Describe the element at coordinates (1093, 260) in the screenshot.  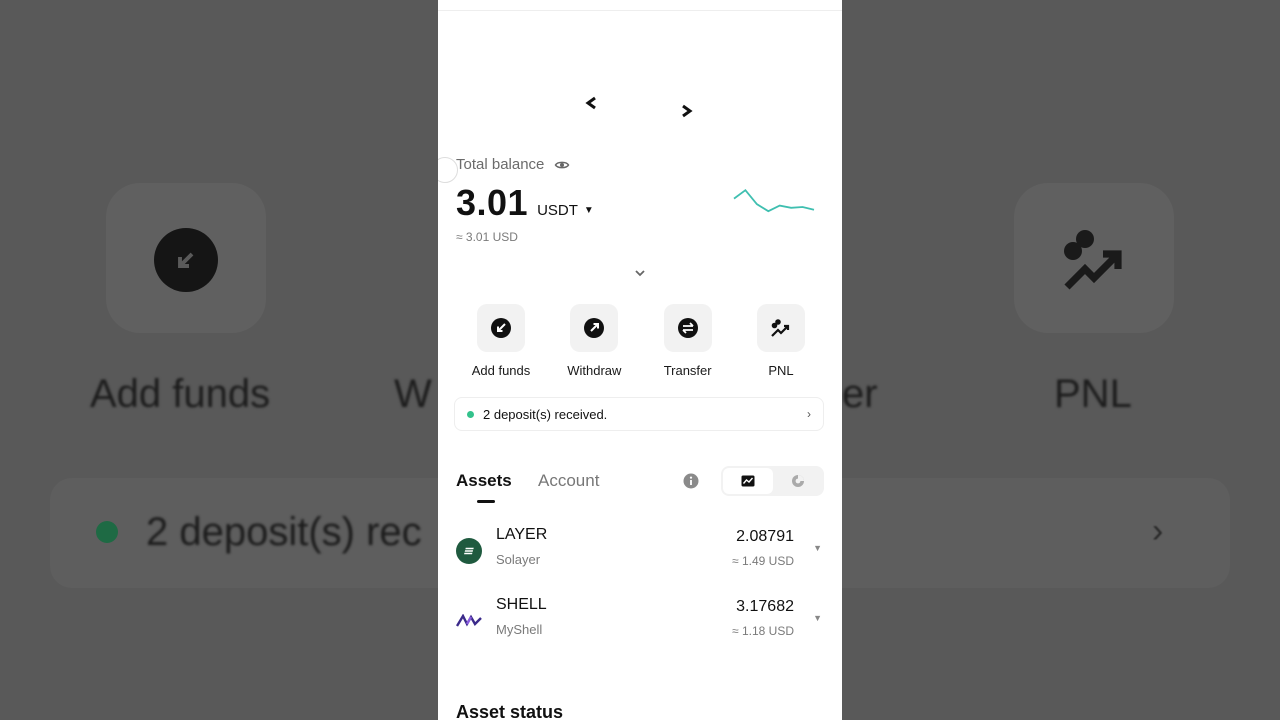
I see `bg-pnl-icon` at that location.